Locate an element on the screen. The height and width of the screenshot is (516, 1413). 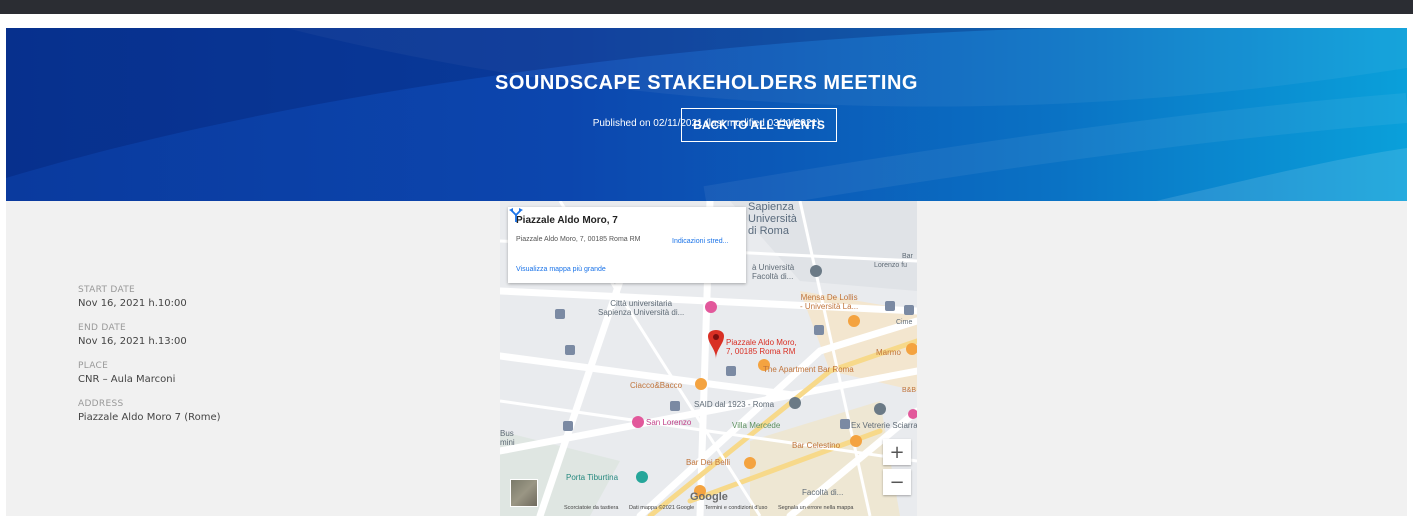
map-label-bar: Bar is located at coordinates (907, 256).